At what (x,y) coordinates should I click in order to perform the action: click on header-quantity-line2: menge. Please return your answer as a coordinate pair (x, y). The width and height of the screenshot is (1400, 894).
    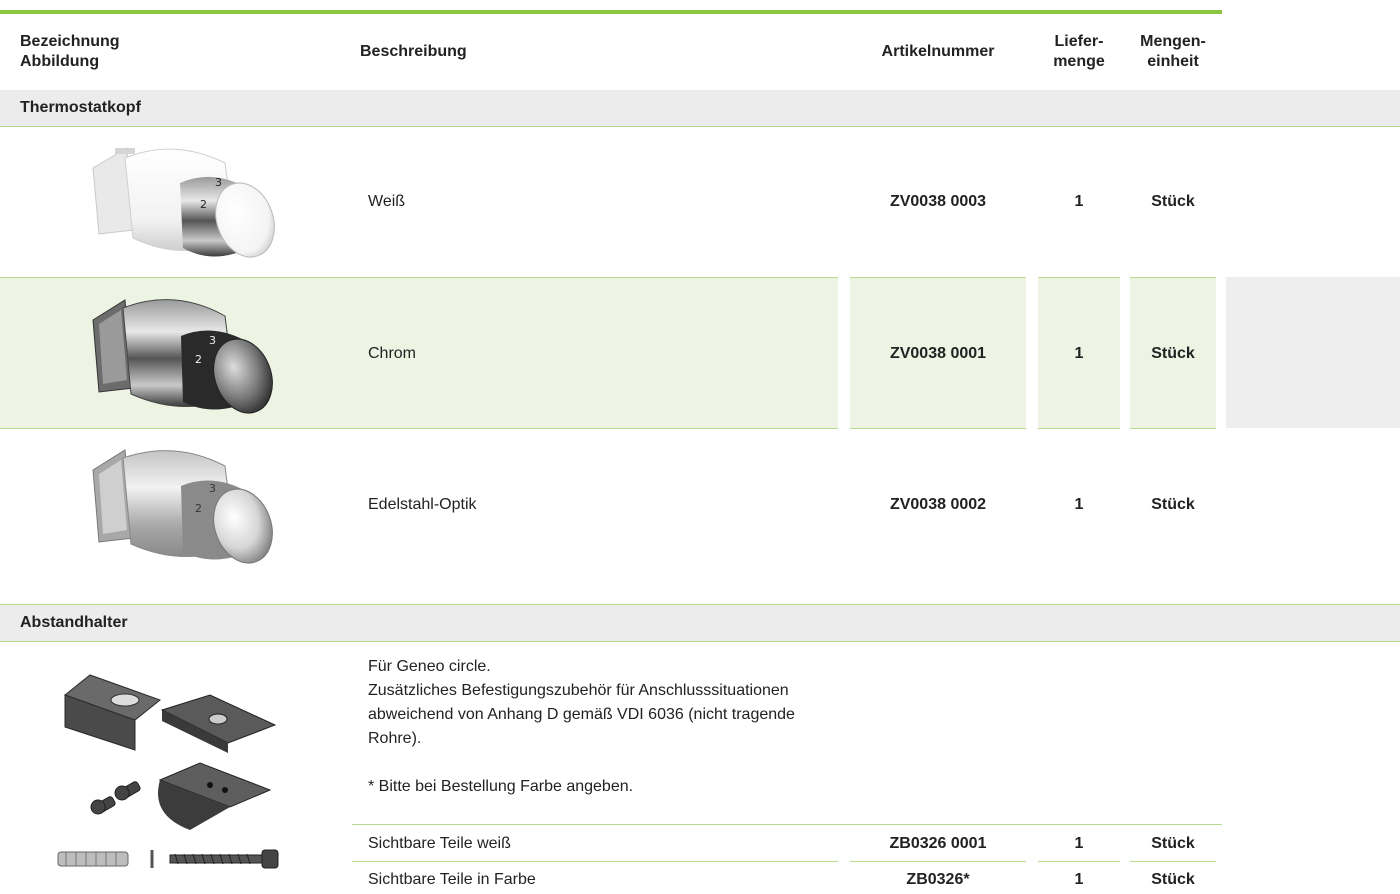
    Looking at the image, I should click on (1079, 61).